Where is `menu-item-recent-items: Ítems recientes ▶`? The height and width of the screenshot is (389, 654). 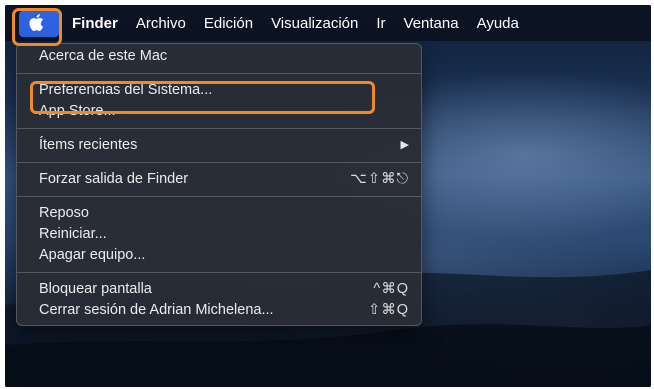 menu-item-recent-items: Ítems recientes ▶ is located at coordinates (219, 145).